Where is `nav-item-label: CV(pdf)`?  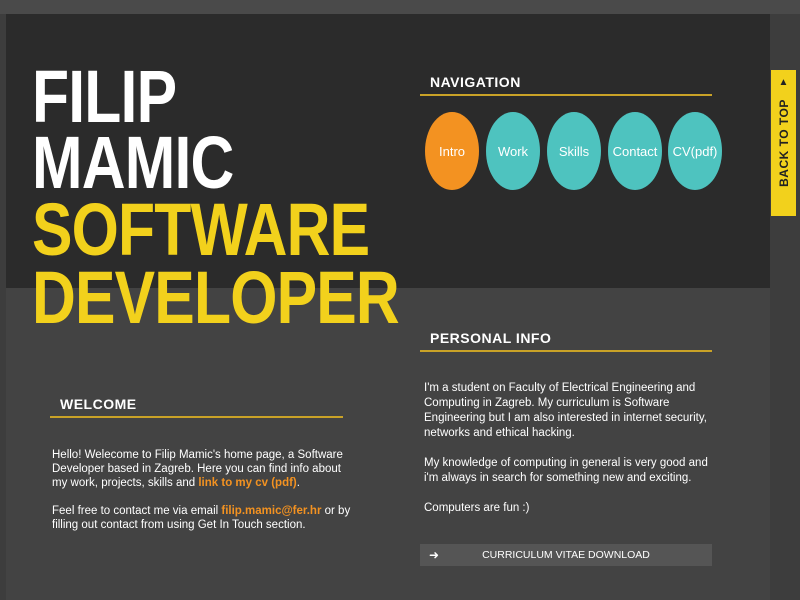
nav-item-label: CV(pdf) is located at coordinates (695, 151).